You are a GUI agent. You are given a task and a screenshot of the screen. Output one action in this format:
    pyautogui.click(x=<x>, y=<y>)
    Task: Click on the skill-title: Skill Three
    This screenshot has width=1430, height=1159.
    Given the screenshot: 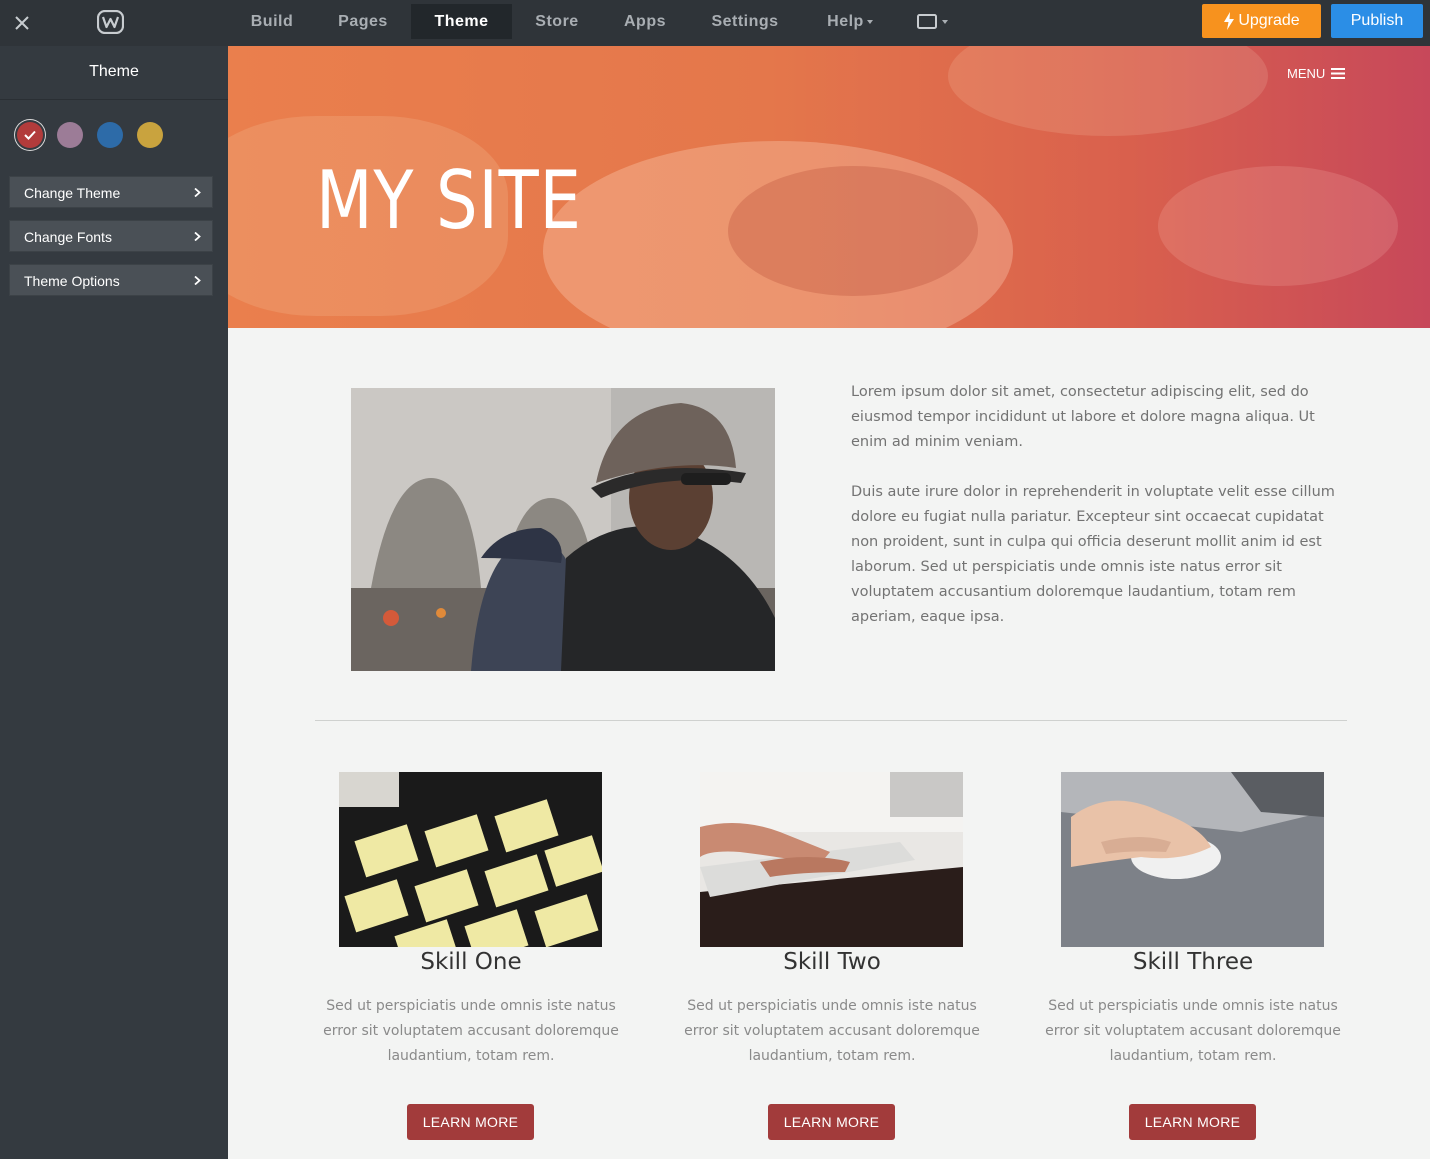 What is the action you would take?
    pyautogui.click(x=1193, y=962)
    